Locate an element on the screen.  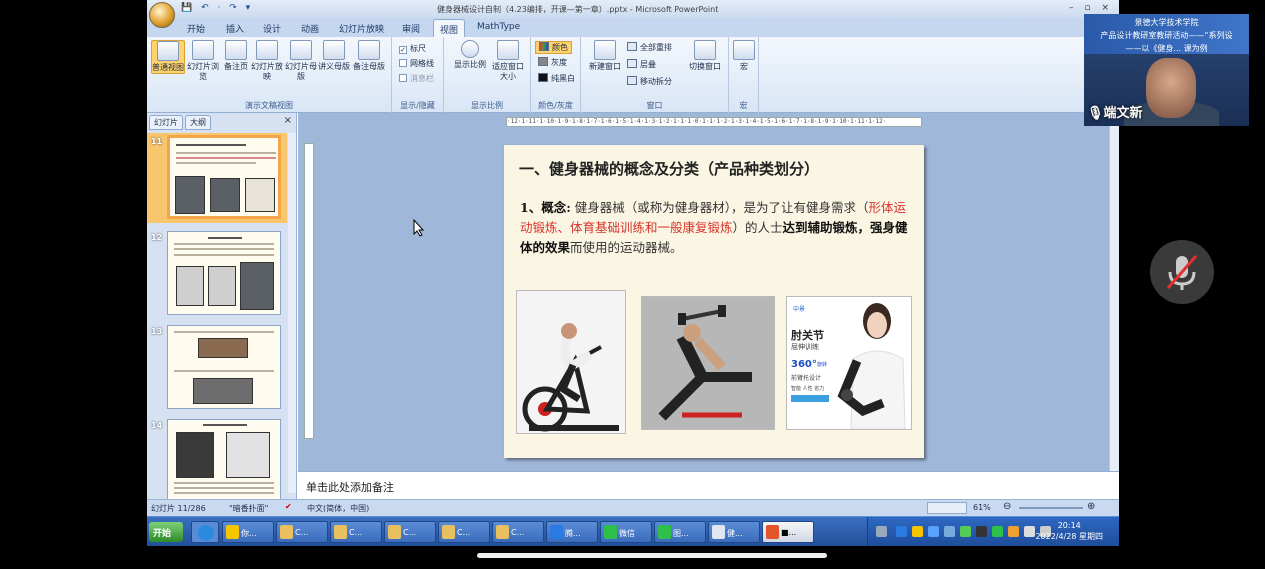
quick-access-toolbar: 💾 ↶ · ↷ ▾ is located at coordinates (217, 8).